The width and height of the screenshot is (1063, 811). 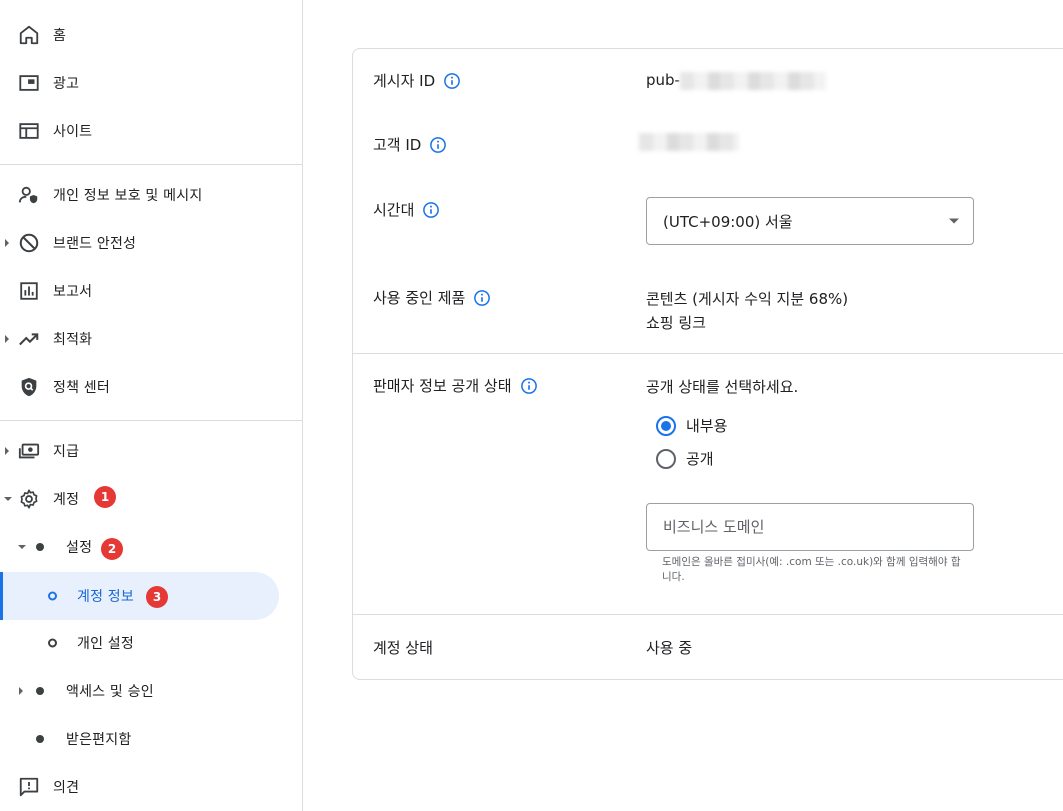 What do you see at coordinates (29, 35) in the screenshot?
I see `home-icon` at bounding box center [29, 35].